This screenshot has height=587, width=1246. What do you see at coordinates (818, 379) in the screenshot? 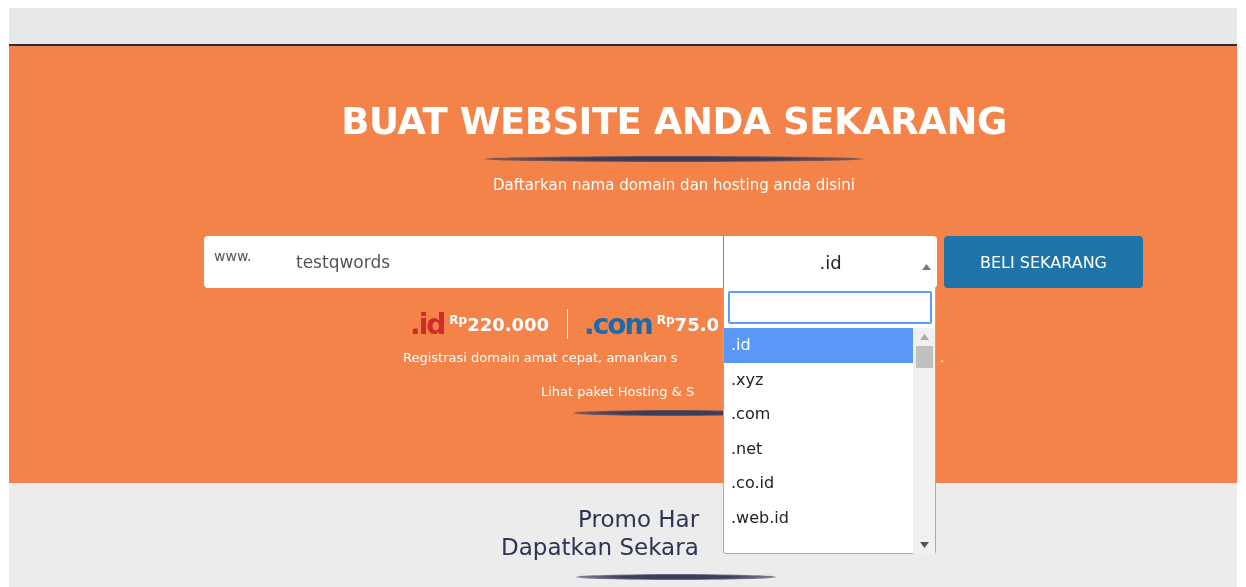
I see `tld-option: .xyz` at bounding box center [818, 379].